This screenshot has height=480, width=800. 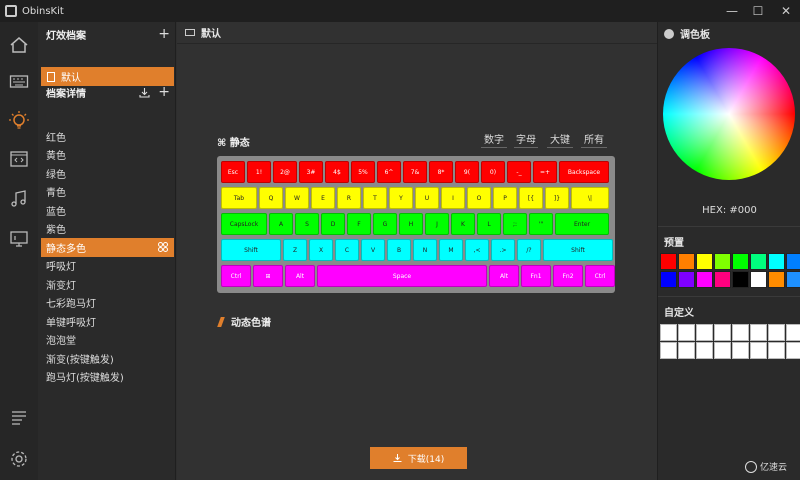 What do you see at coordinates (375, 198) in the screenshot?
I see `key-row2-5: T` at bounding box center [375, 198].